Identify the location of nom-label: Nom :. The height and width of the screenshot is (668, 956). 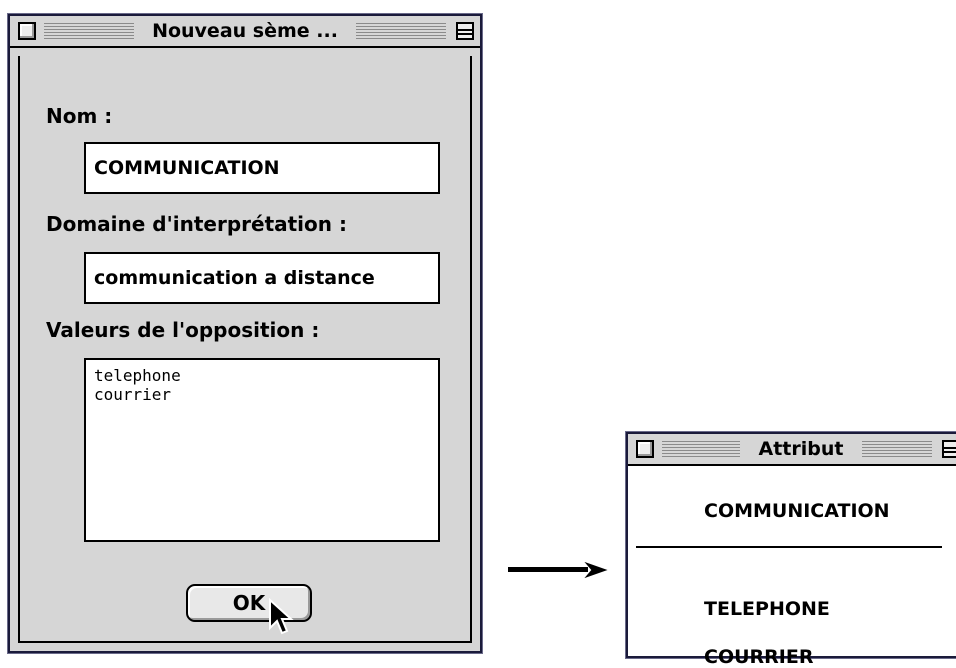
(79, 116).